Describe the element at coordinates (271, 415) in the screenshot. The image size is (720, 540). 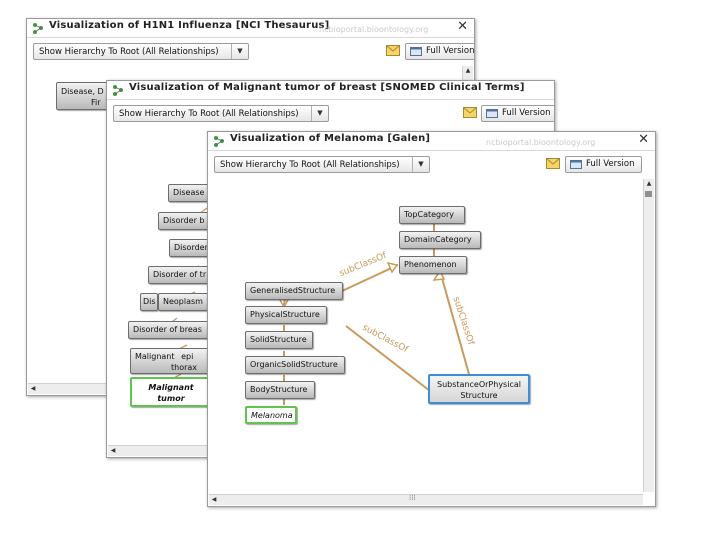
I see `focus-node-melanoma: Melanoma` at that location.